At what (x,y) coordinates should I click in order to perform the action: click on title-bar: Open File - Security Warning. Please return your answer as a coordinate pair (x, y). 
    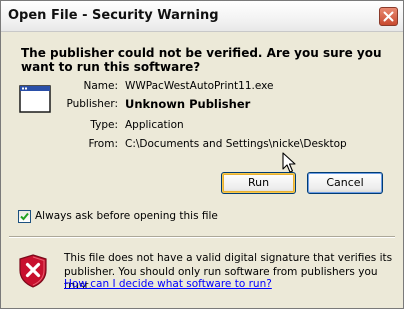
    Looking at the image, I should click on (202, 16).